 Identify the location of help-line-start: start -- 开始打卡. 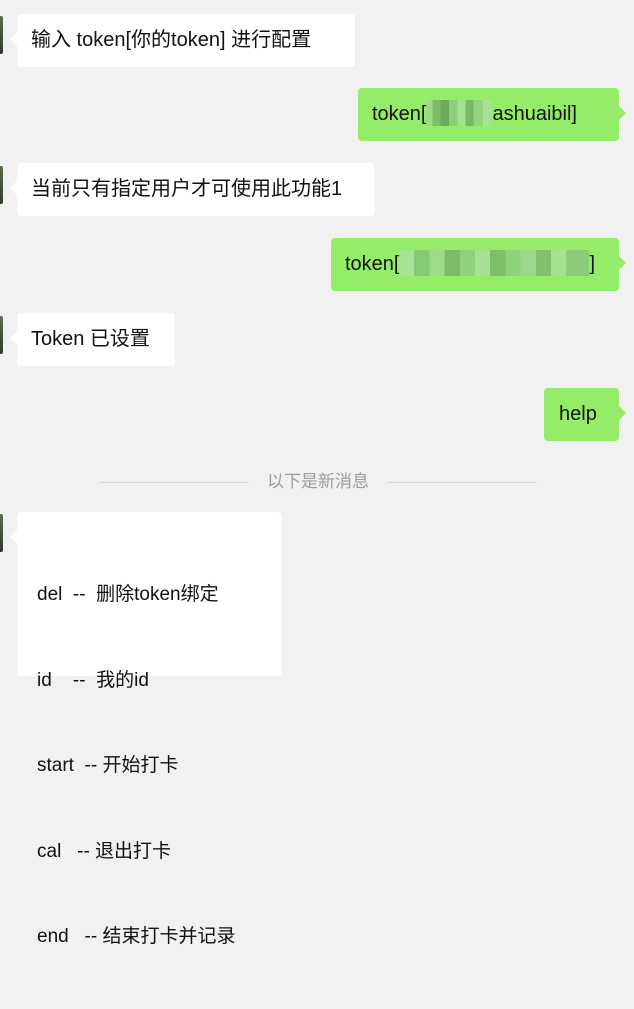
(108, 765).